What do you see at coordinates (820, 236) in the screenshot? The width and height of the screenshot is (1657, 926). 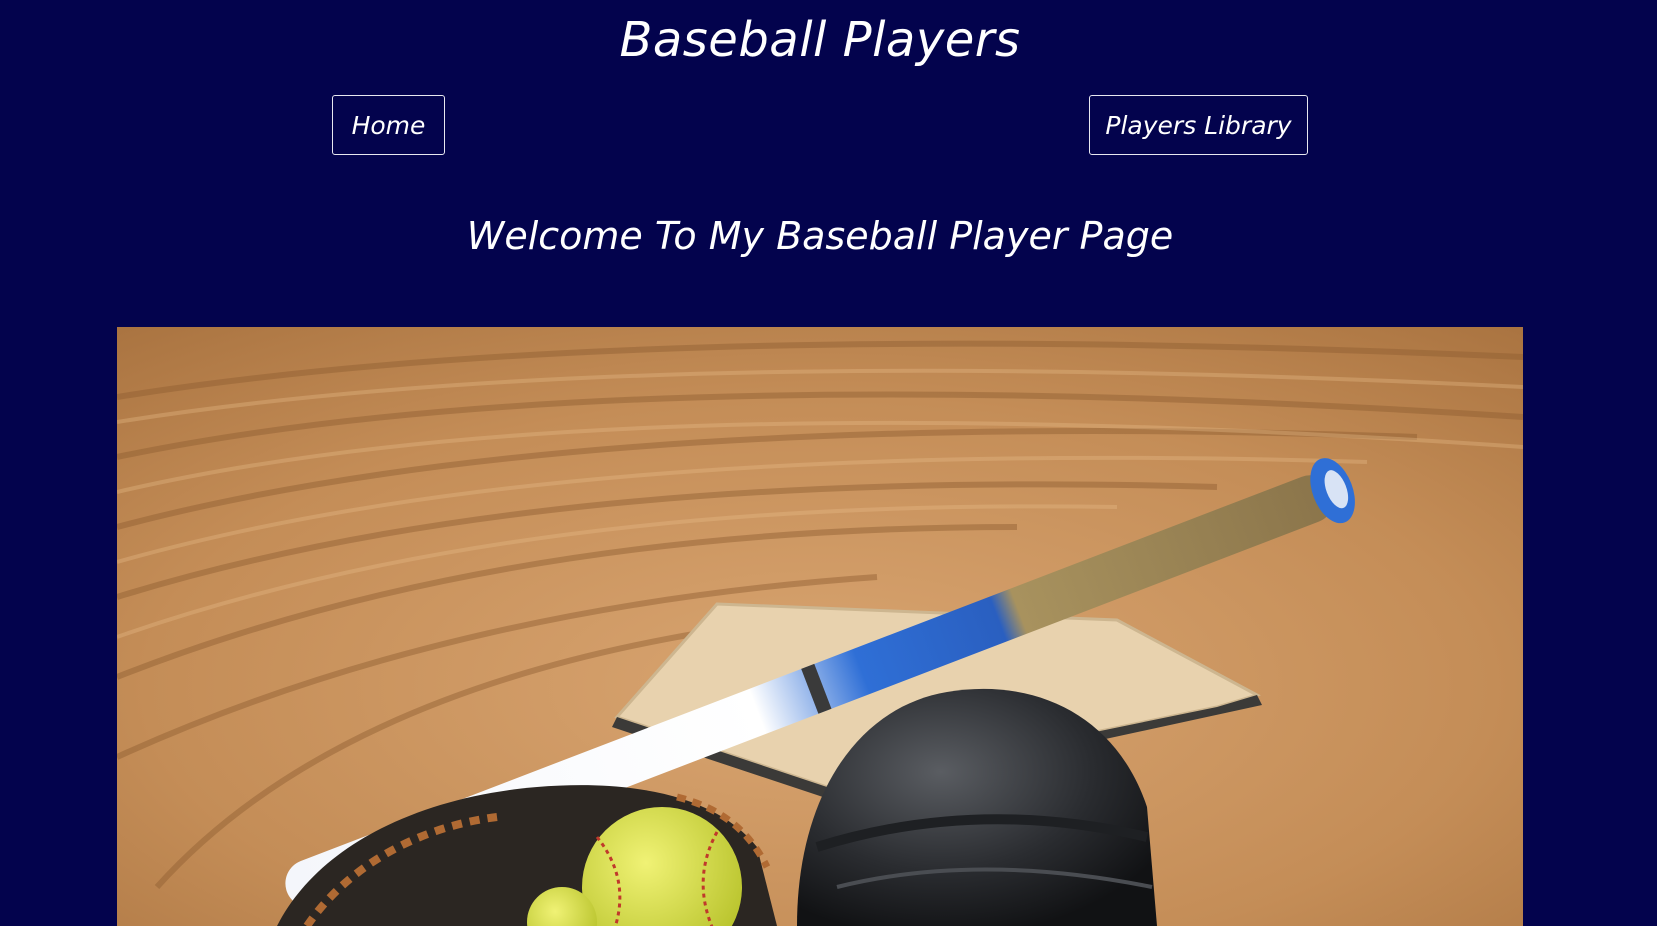 I see `welcome-heading: Welcome To My Baseball Player Page` at bounding box center [820, 236].